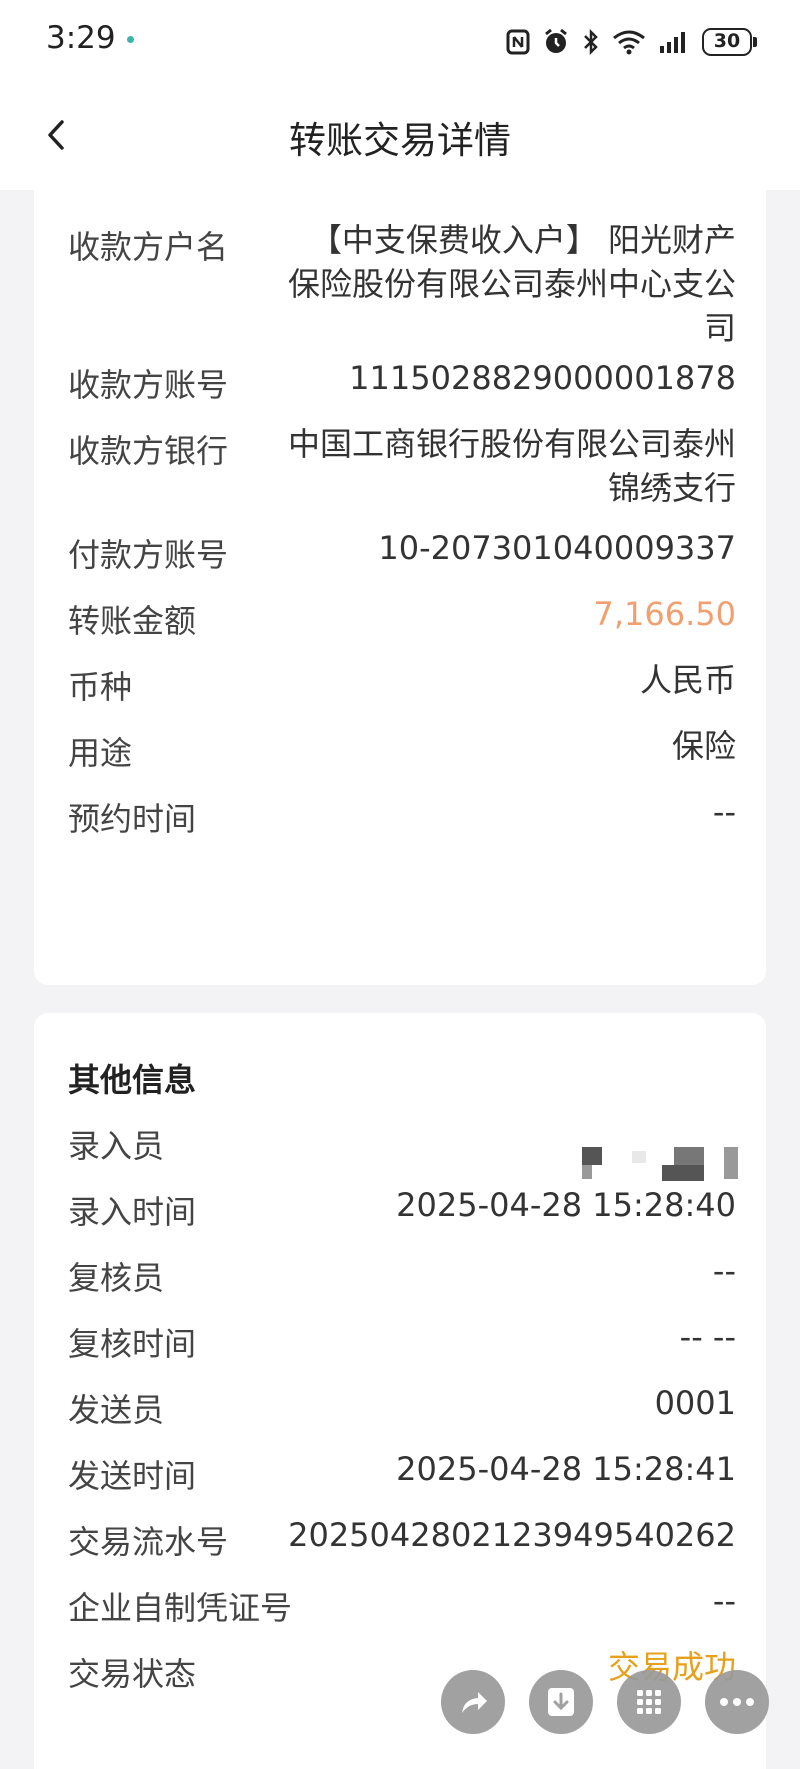 Image resolution: width=800 pixels, height=1769 pixels. Describe the element at coordinates (116, 1278) in the screenshot. I see `row-label: 复核员` at that location.